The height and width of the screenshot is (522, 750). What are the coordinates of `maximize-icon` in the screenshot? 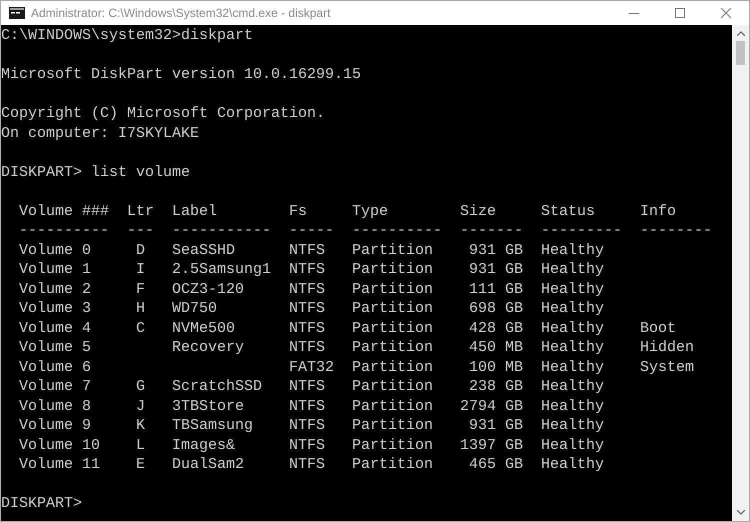 It's located at (680, 13).